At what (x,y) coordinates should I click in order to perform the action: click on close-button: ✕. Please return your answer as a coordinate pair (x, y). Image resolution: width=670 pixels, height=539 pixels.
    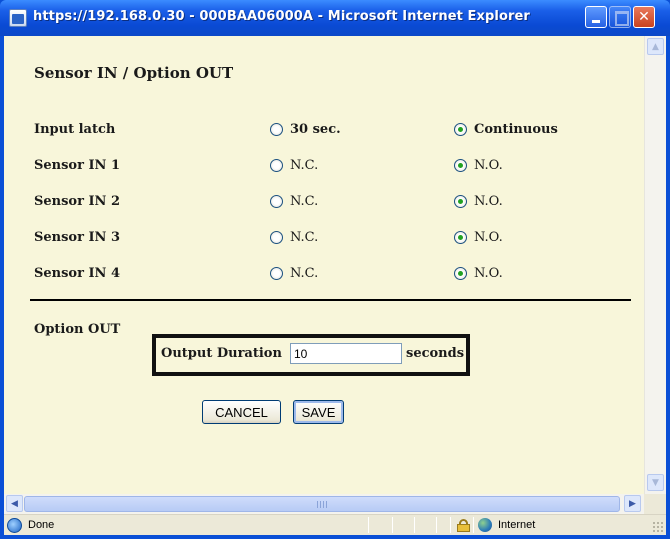
    Looking at the image, I should click on (644, 17).